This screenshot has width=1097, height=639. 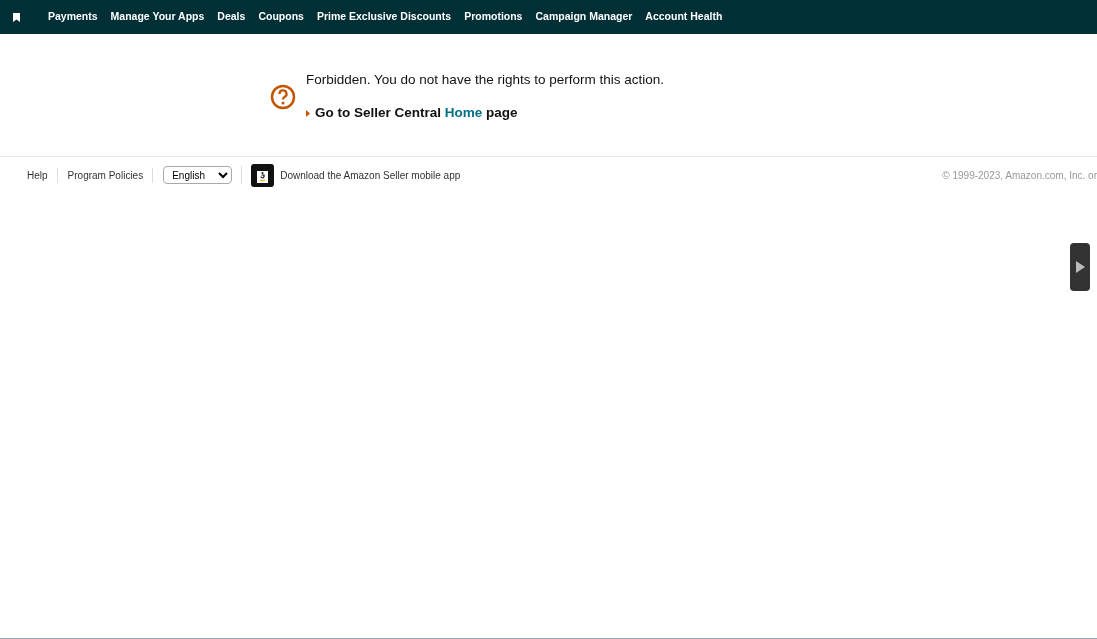 What do you see at coordinates (263, 175) in the screenshot?
I see `shopping-bag-icon` at bounding box center [263, 175].